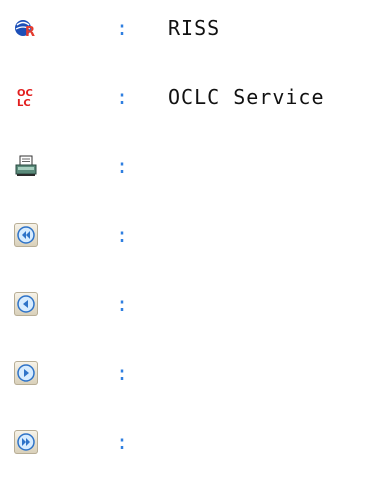 The image size is (367, 479). I want to click on previous-page-icon, so click(26, 304).